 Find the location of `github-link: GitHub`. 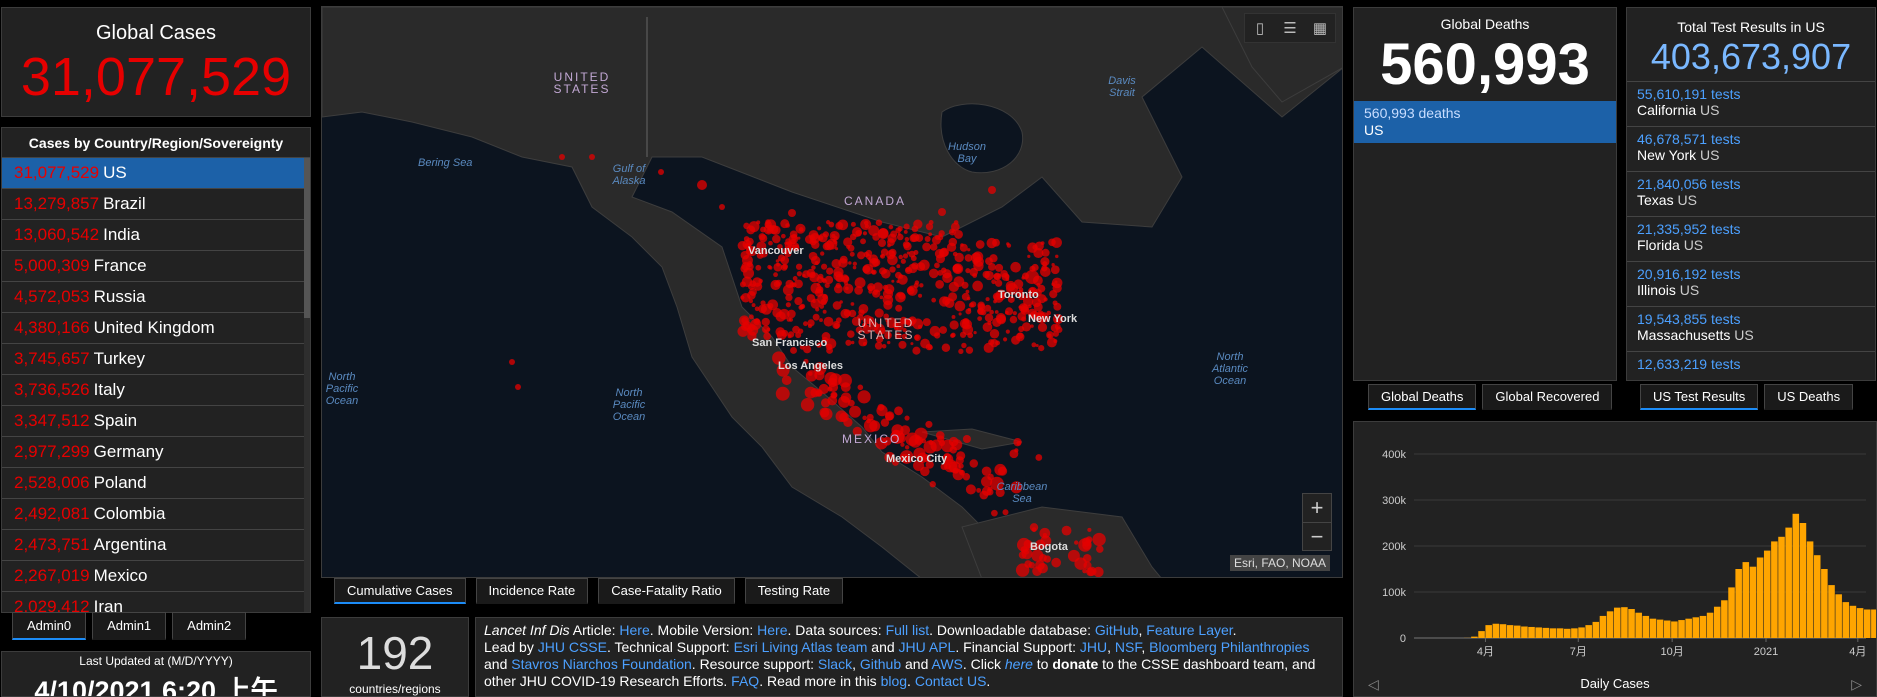

github-link: GitHub is located at coordinates (1117, 630).